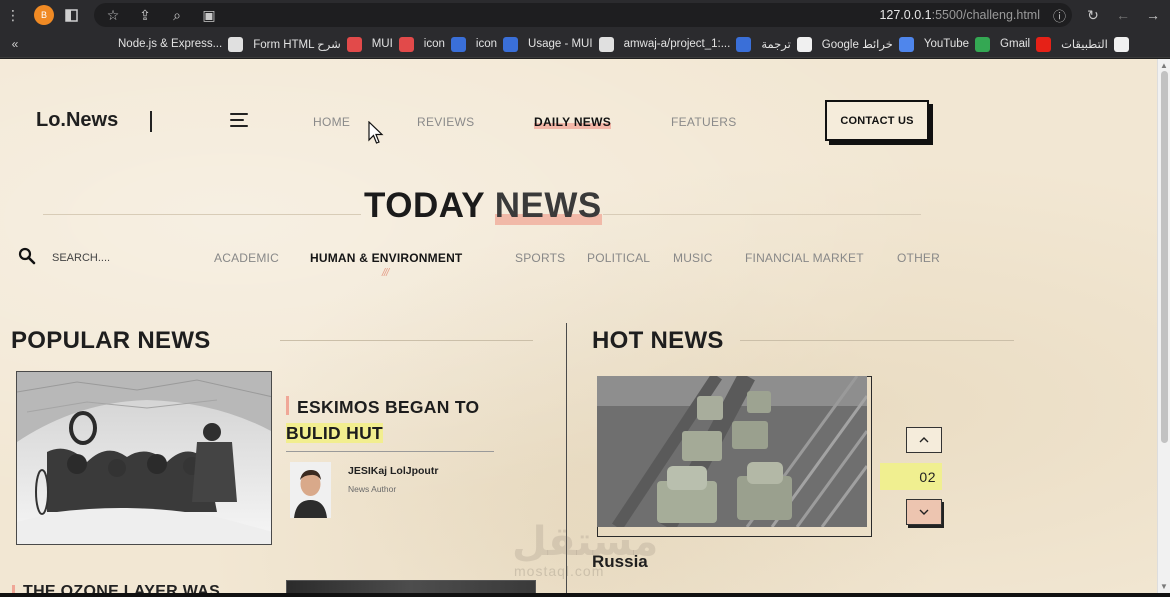 This screenshot has width=1170, height=597. What do you see at coordinates (334, 433) in the screenshot?
I see `article-title-line2: BULID HUT` at bounding box center [334, 433].